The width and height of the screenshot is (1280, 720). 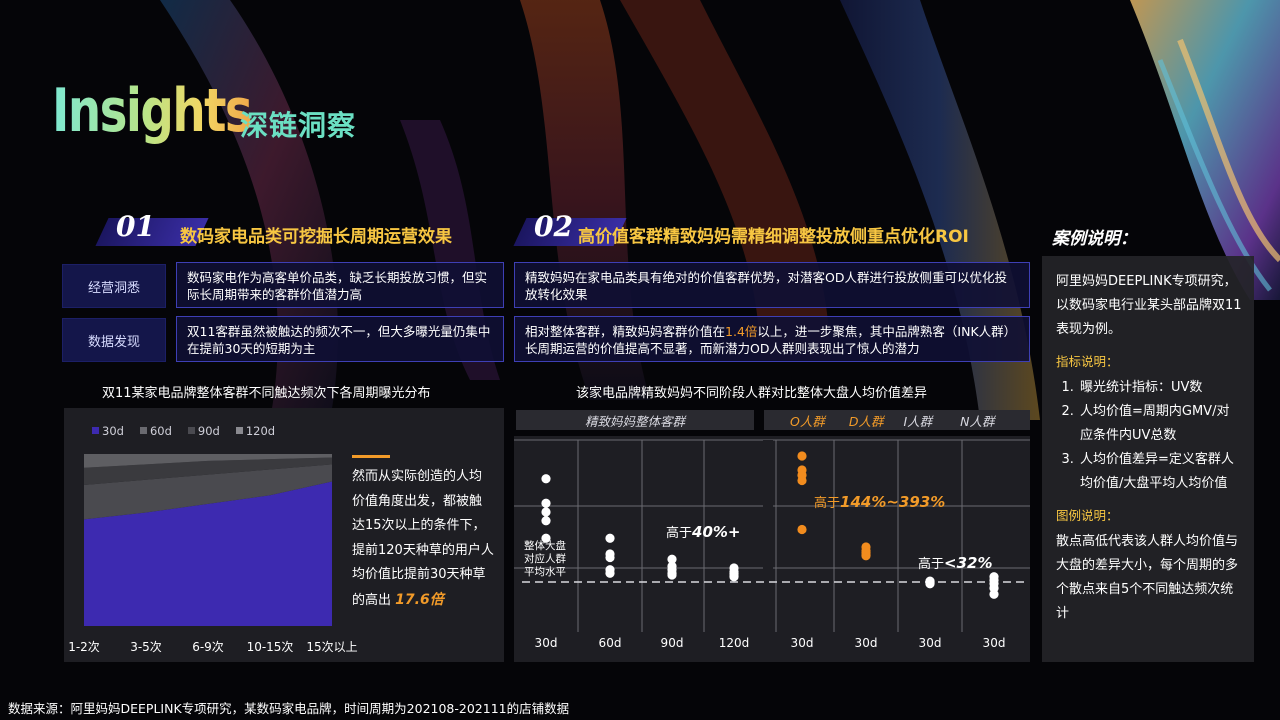 I want to click on note-accent-line, so click(x=371, y=456).